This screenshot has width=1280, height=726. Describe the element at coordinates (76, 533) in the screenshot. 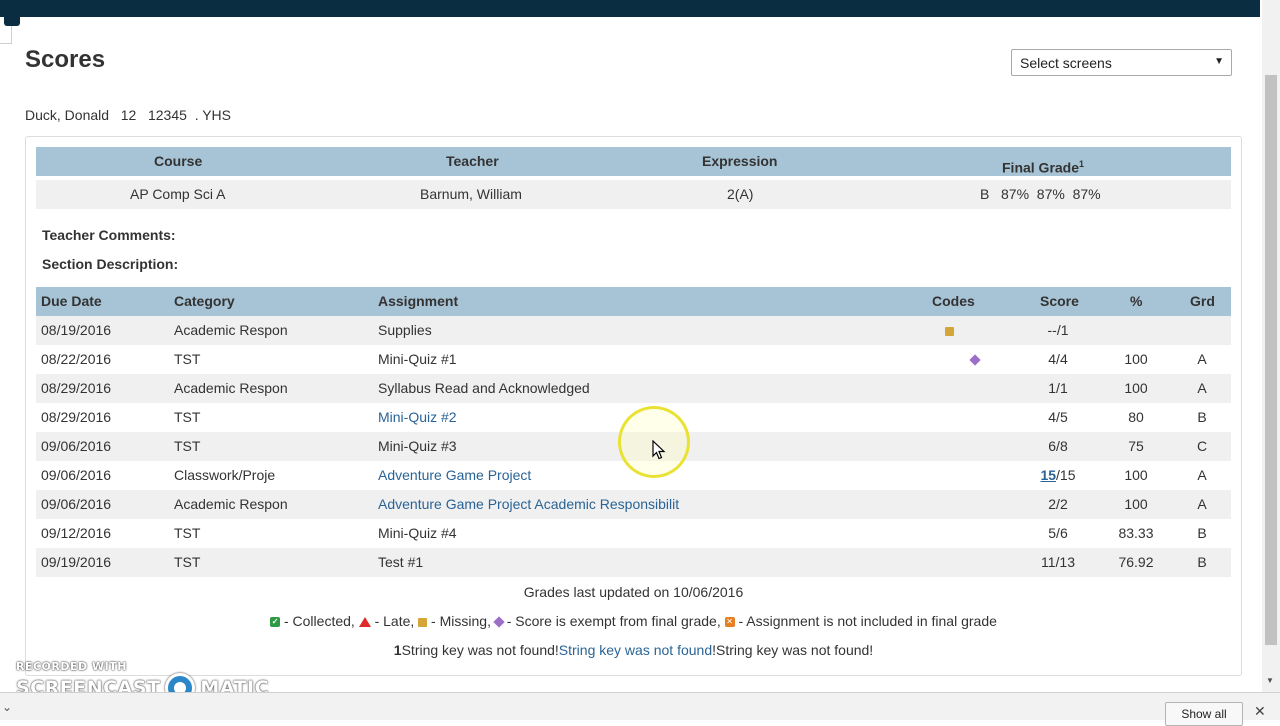

I see `due-date-cell: 09/12/2016` at that location.